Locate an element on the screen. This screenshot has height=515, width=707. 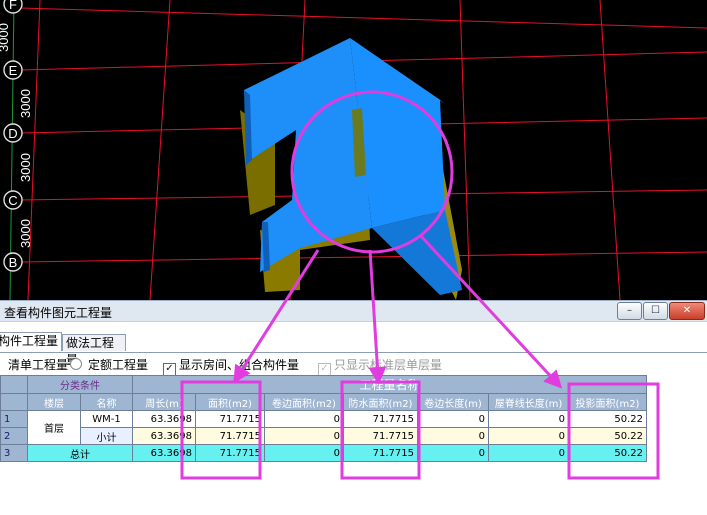
option-show-rooms: ✓ 显示房间、组合构件量 is located at coordinates (231, 366).